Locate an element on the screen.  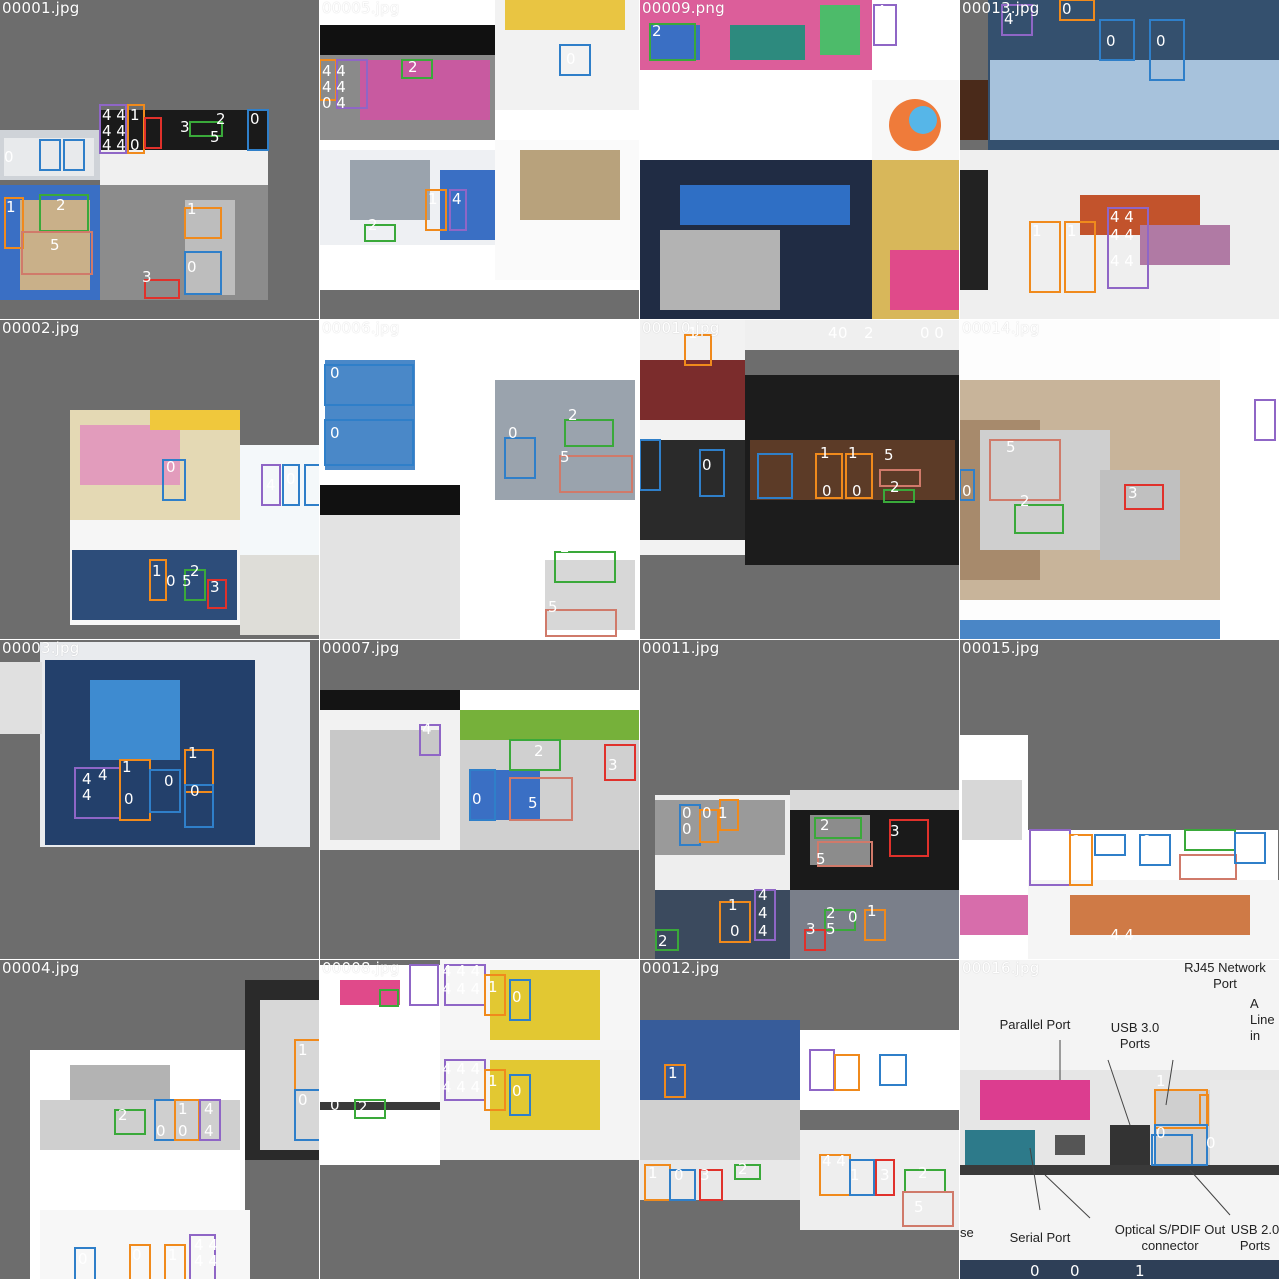
tile-00010: 1 1 5 2 0 0 1 0 4 0 2 0 0 00010.jpg is located at coordinates (800, 480).